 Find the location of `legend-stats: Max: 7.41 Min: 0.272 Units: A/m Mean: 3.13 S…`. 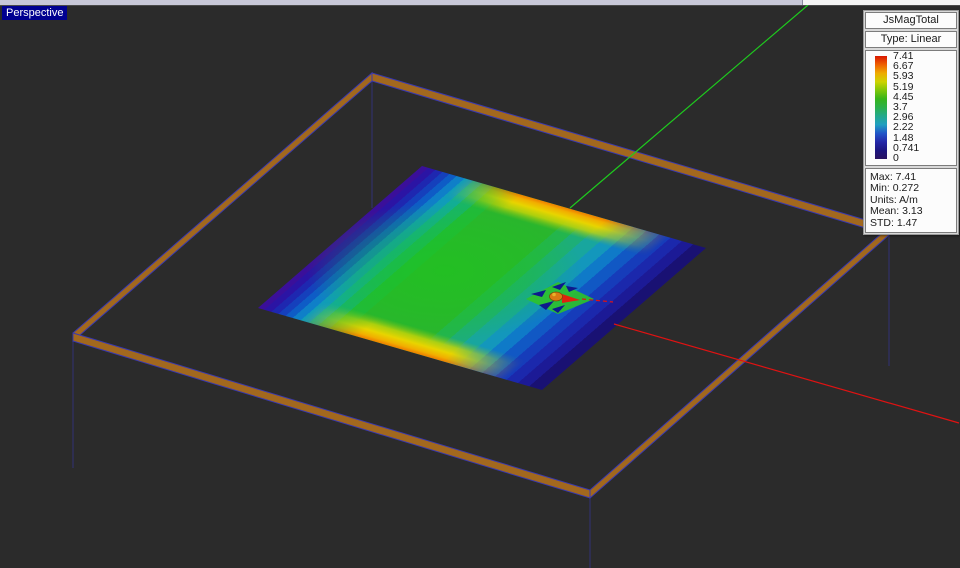

legend-stats: Max: 7.41 Min: 0.272 Units: A/m Mean: 3.13 S… is located at coordinates (911, 201).